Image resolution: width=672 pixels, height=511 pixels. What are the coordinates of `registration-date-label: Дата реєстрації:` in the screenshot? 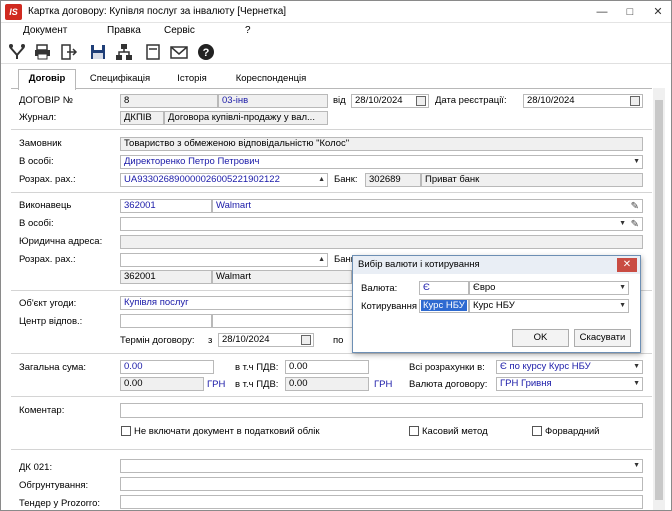 It's located at (471, 100).